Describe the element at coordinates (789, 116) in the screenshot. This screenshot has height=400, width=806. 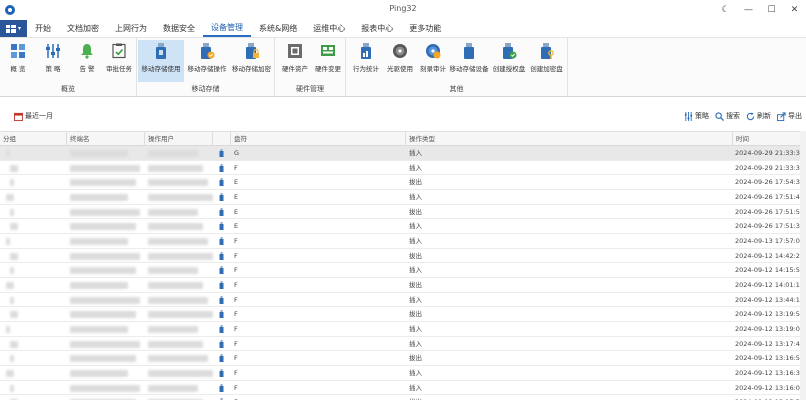
I see `export-button: 导出` at that location.